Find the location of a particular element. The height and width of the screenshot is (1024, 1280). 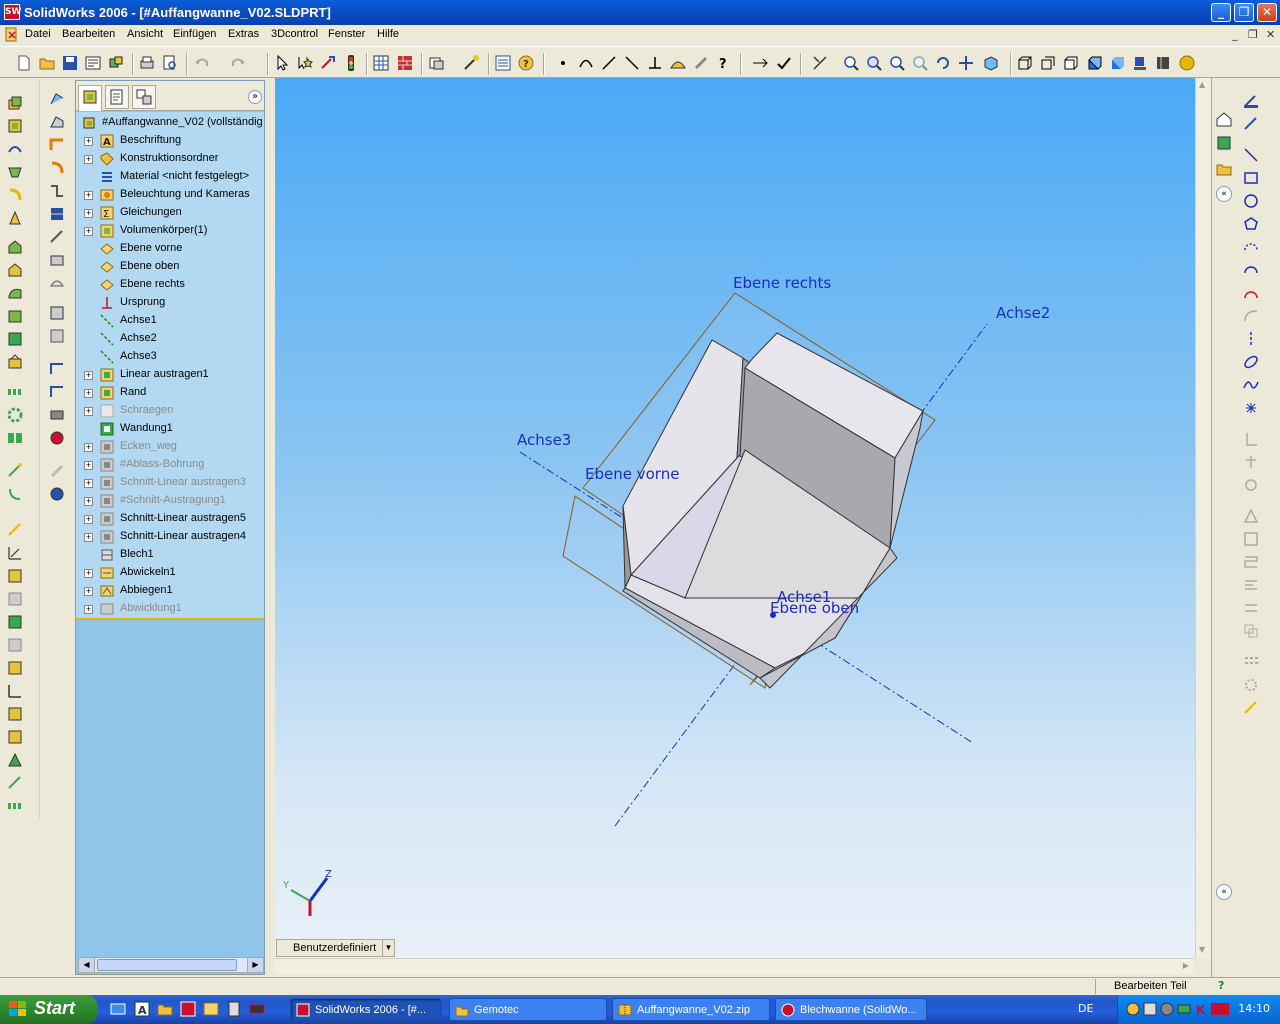

file-explorer-icon is located at coordinates (1224, 169).